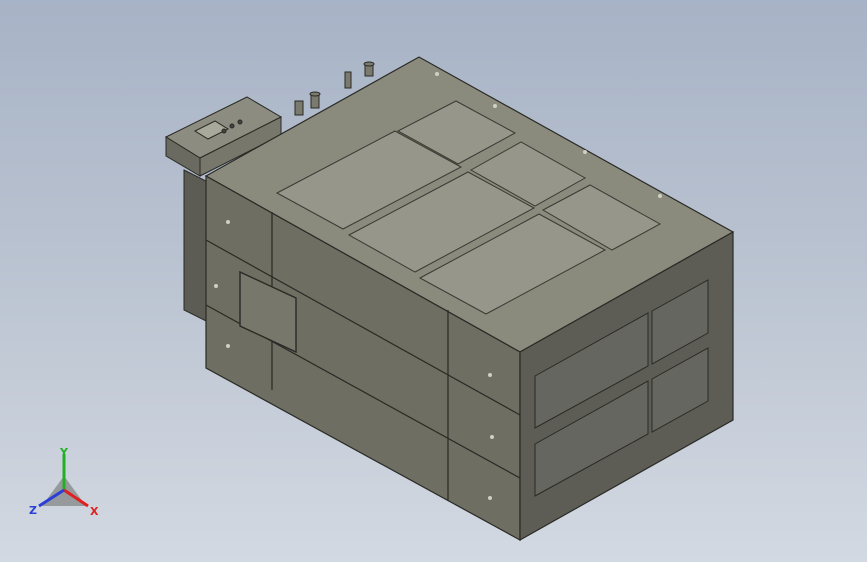  What do you see at coordinates (196, 246) in the screenshot?
I see `left-side-panel` at bounding box center [196, 246].